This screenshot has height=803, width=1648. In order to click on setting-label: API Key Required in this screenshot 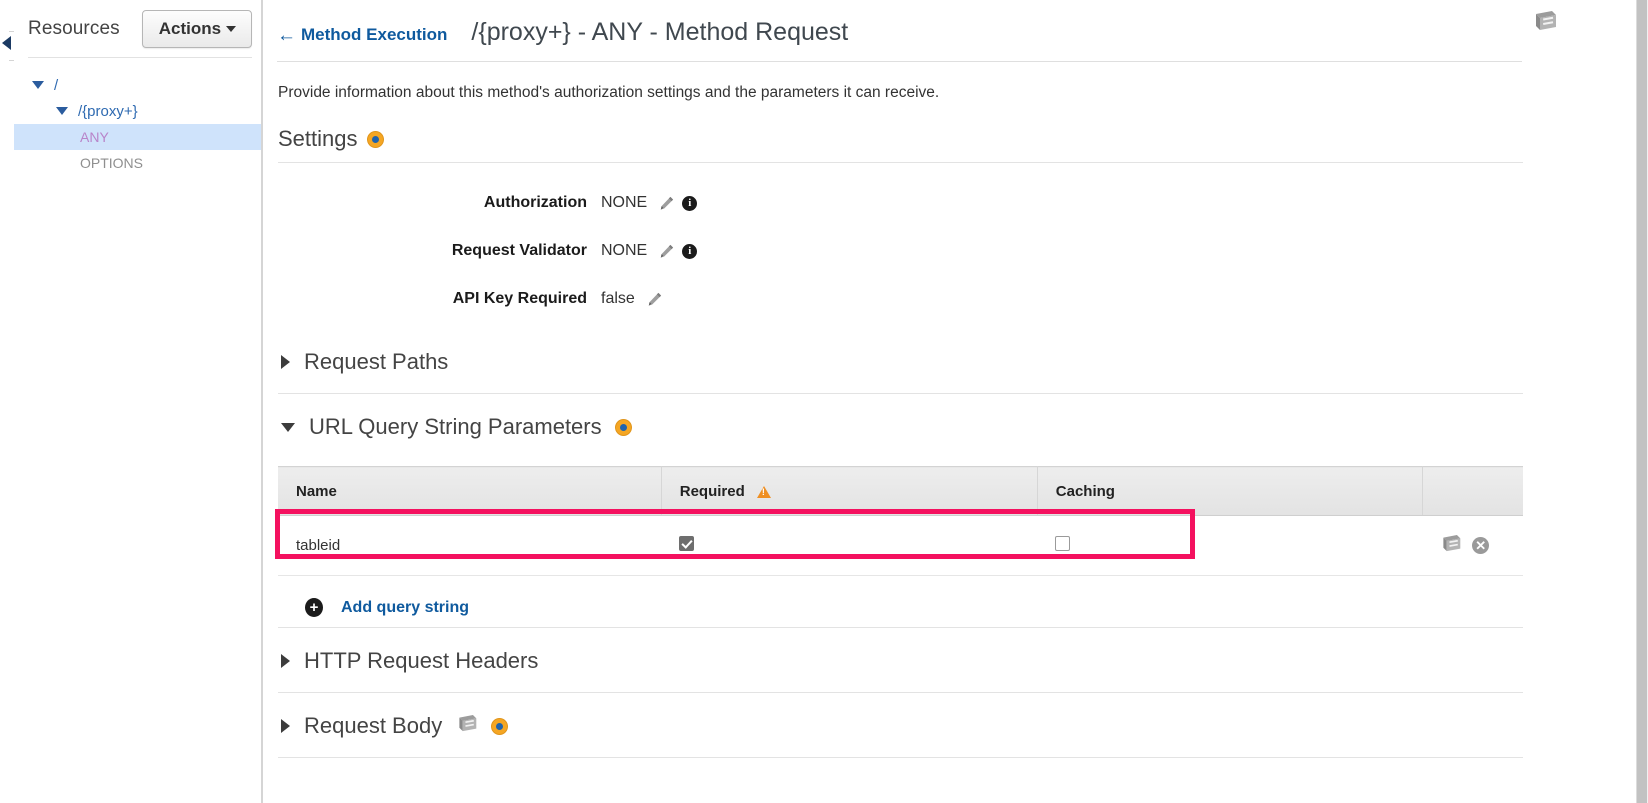, I will do `click(519, 298)`.